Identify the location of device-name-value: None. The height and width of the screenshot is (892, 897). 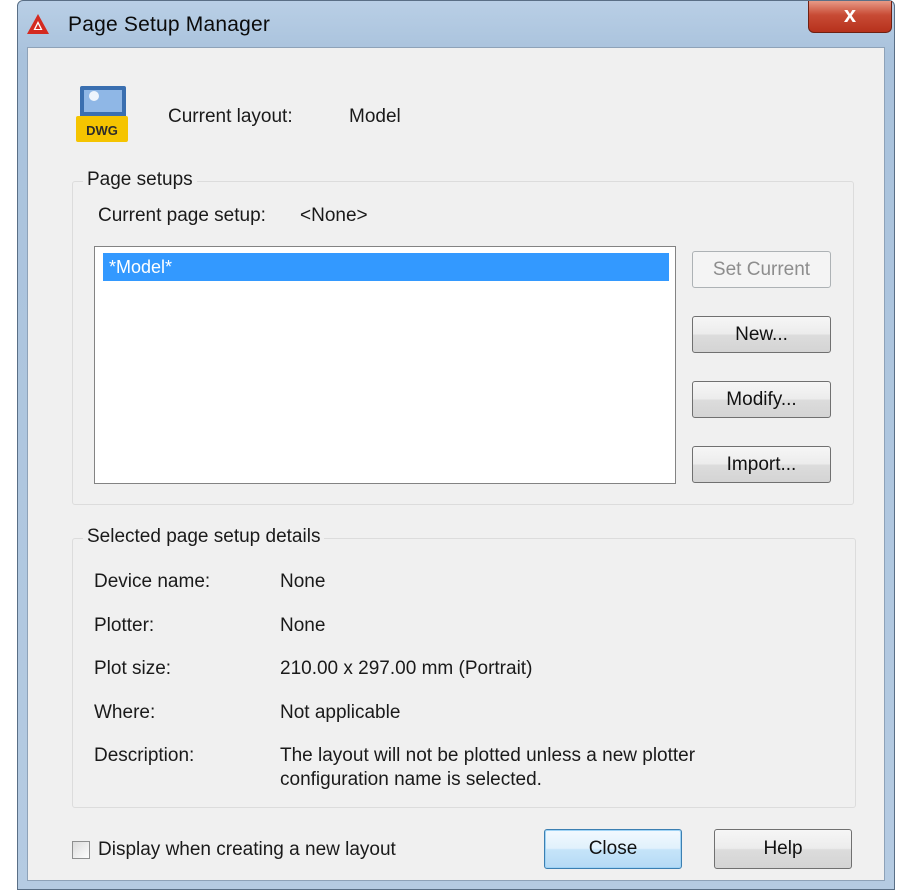
(303, 581).